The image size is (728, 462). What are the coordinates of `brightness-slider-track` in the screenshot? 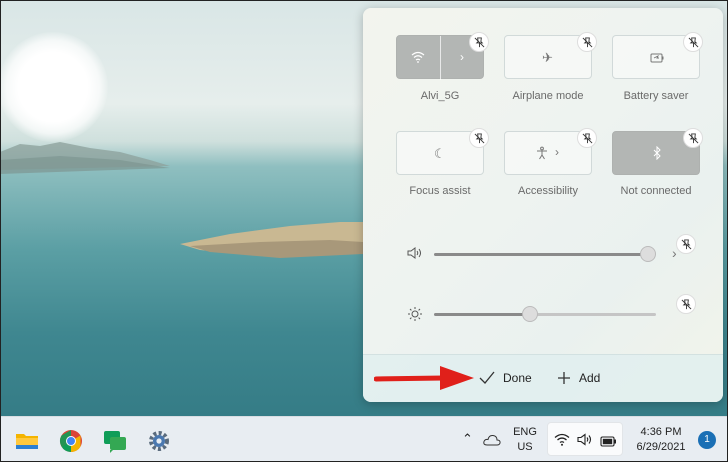 It's located at (482, 314).